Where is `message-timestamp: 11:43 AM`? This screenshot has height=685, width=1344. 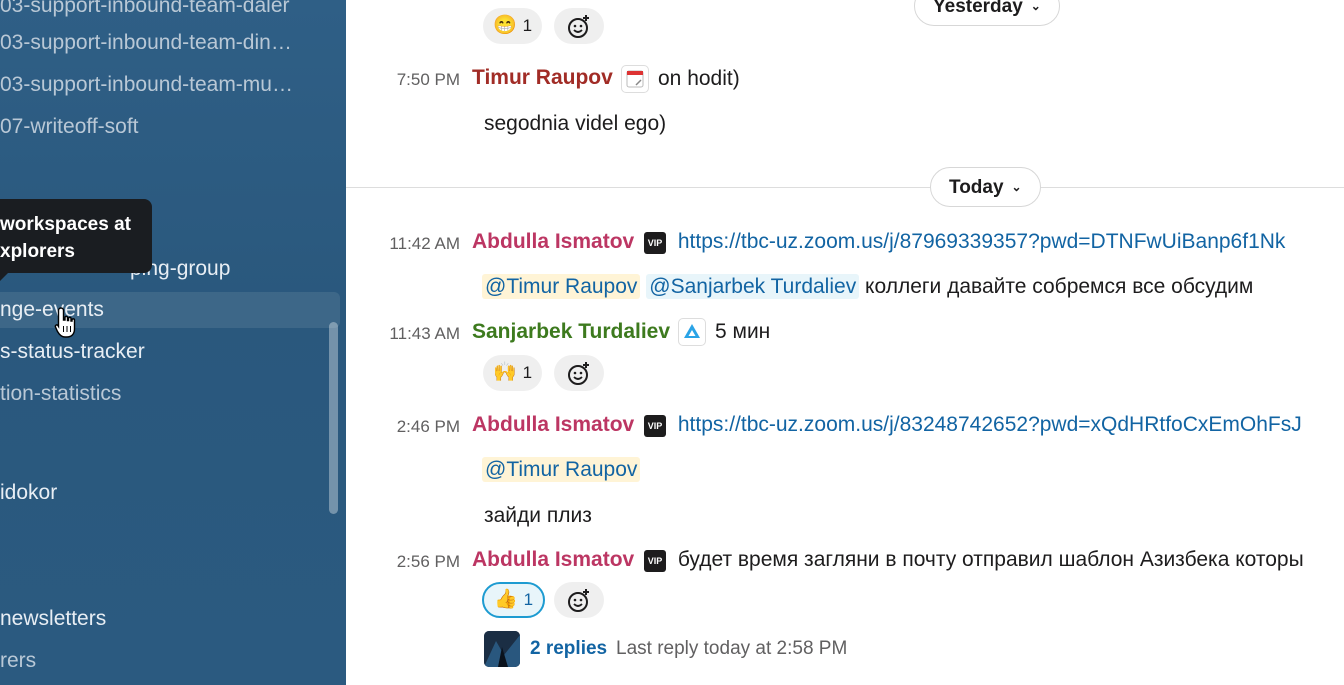
message-timestamp: 11:43 AM is located at coordinates (403, 334).